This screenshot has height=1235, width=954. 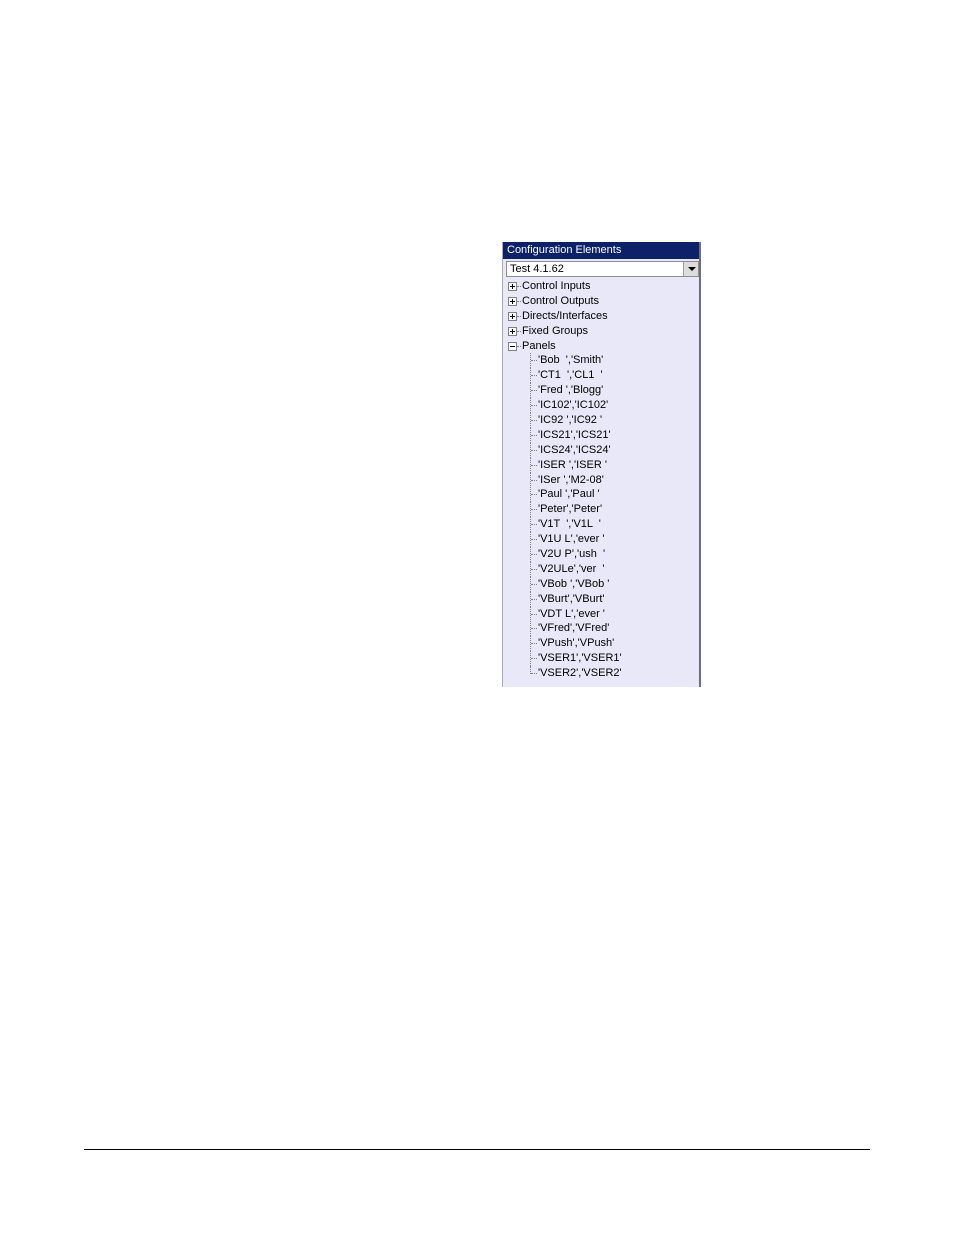 What do you see at coordinates (560, 301) in the screenshot?
I see `tree-node-label: Control Outputs` at bounding box center [560, 301].